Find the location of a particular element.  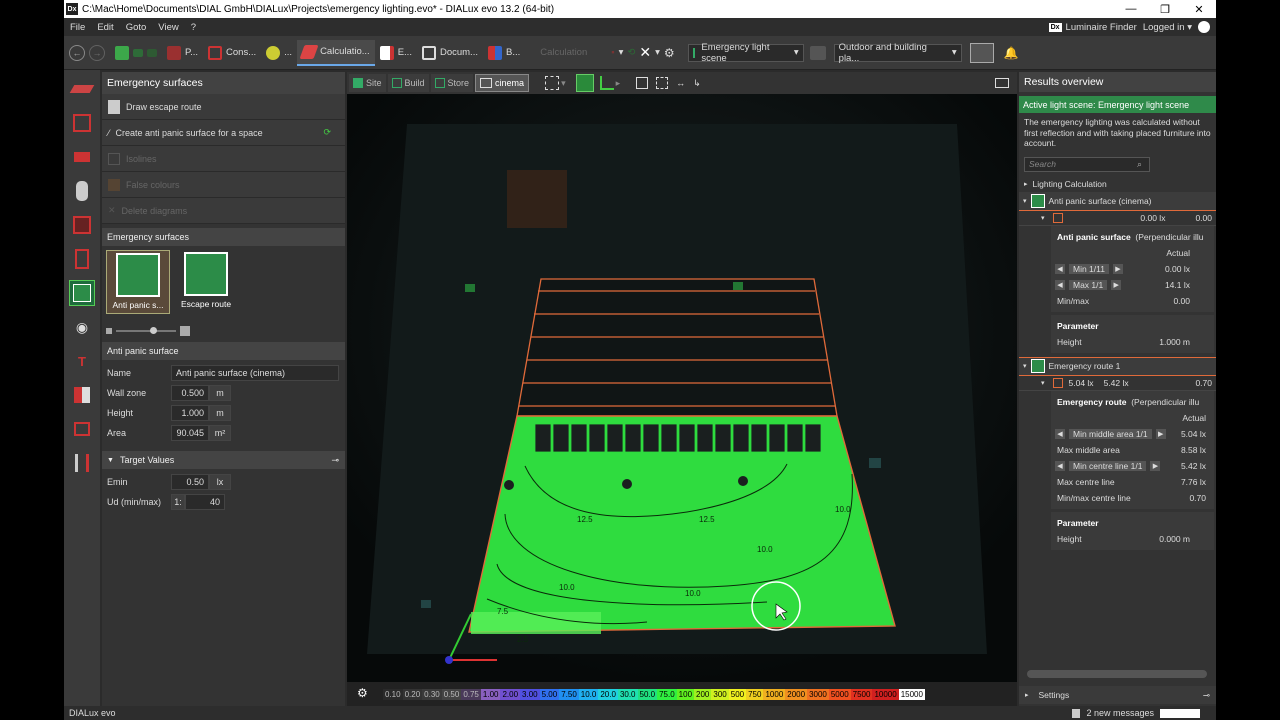

escape-route-strip is located at coordinates (536, 623).